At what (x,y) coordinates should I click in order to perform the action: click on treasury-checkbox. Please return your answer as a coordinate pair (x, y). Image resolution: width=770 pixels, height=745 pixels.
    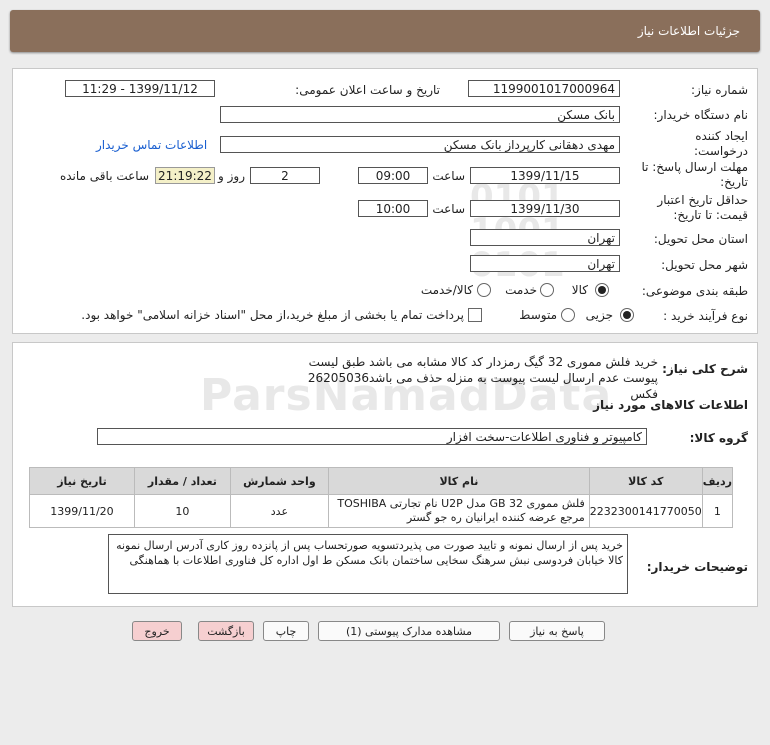
    Looking at the image, I should click on (475, 315).